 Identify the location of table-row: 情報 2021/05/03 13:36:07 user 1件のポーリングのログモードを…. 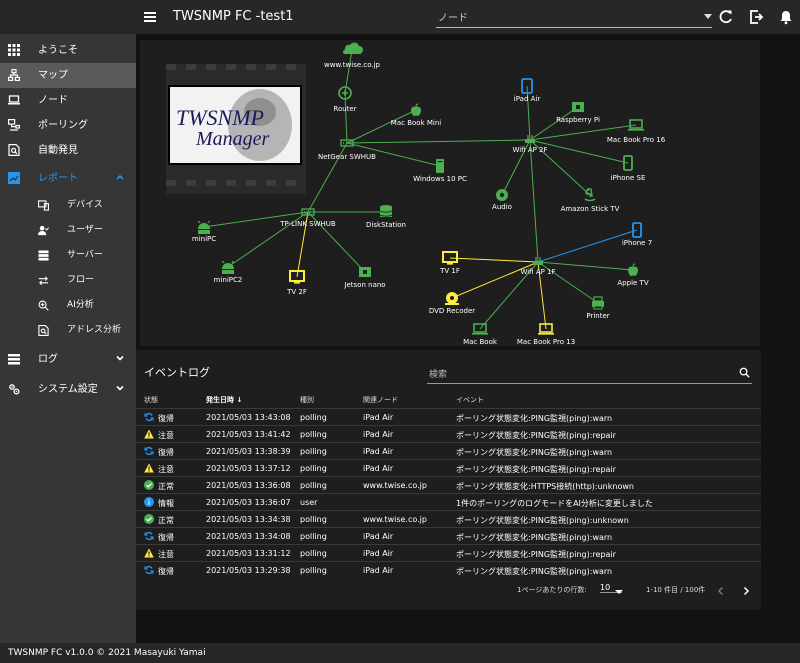
(448, 501).